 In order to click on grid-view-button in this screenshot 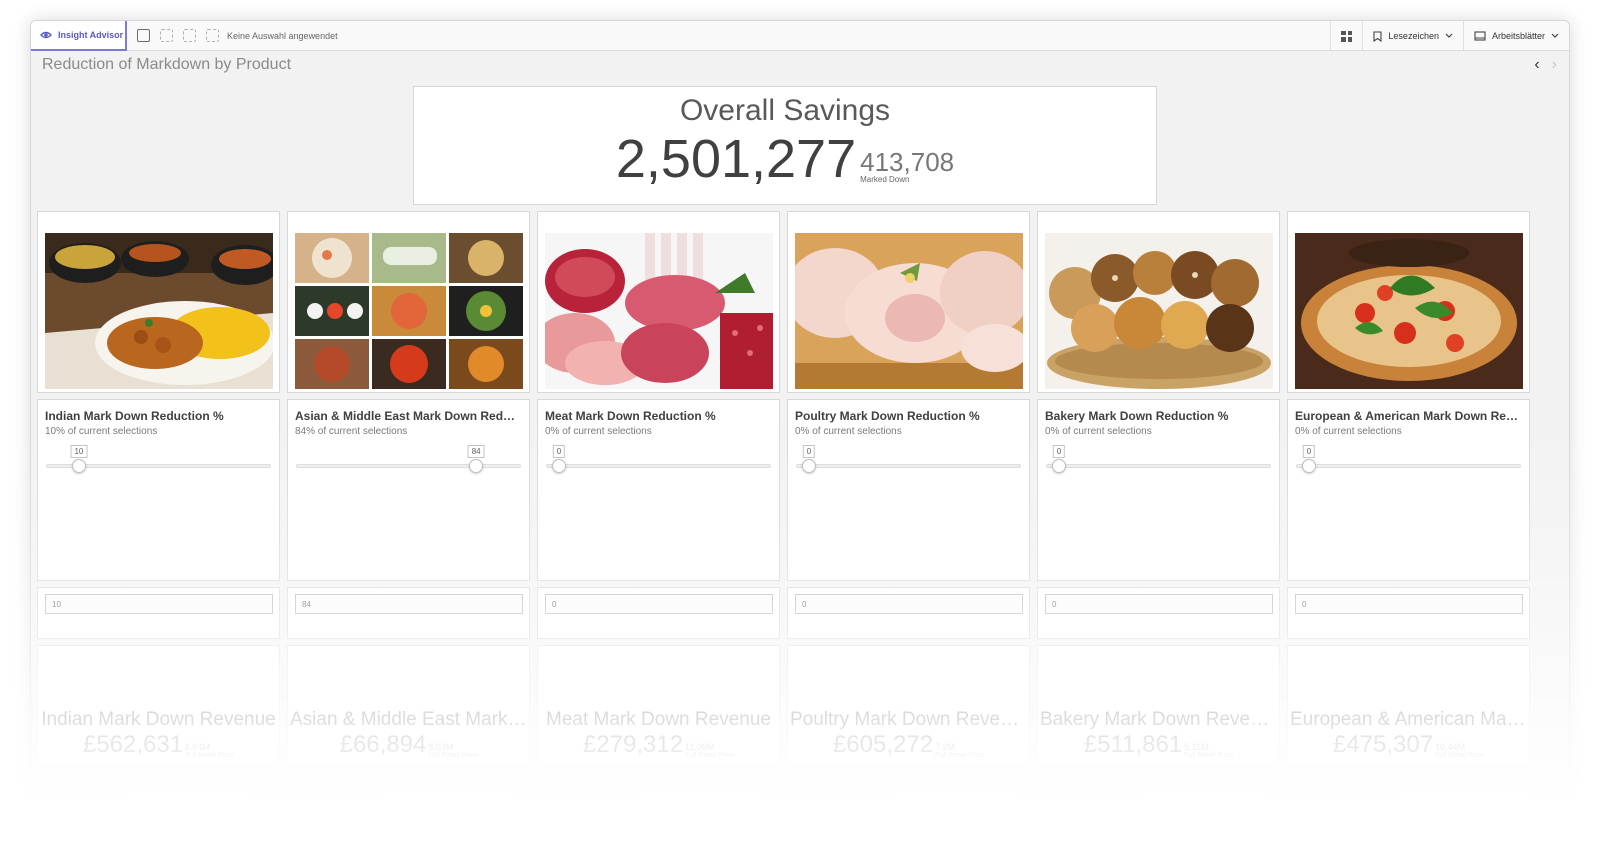, I will do `click(1346, 36)`.